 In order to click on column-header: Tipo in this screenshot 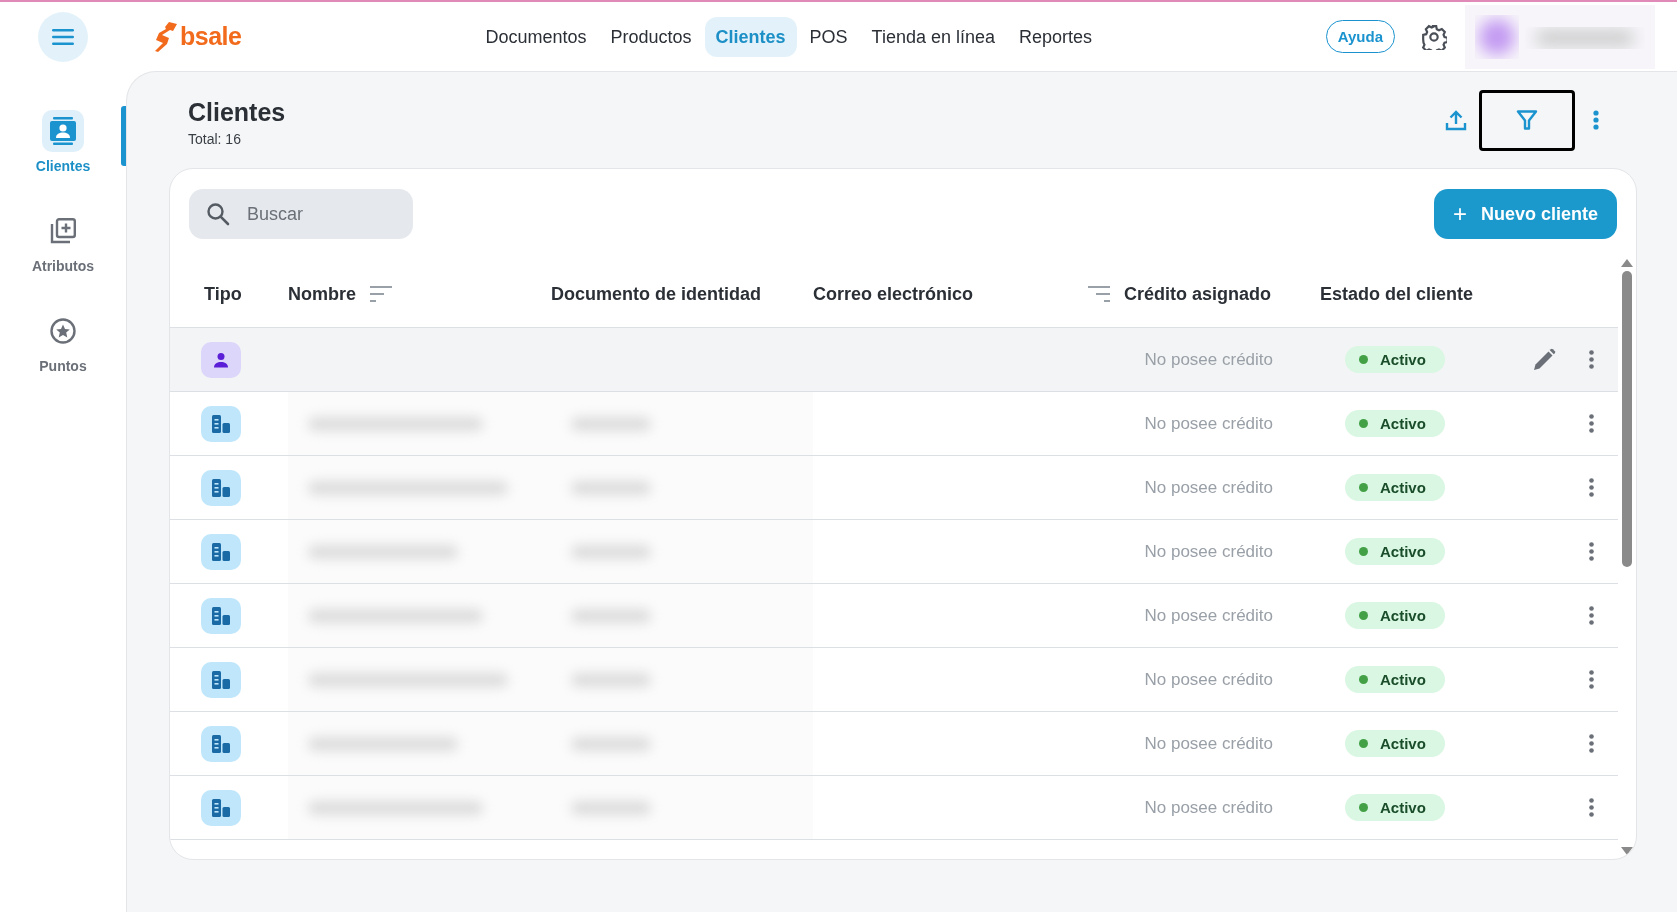, I will do `click(223, 294)`.